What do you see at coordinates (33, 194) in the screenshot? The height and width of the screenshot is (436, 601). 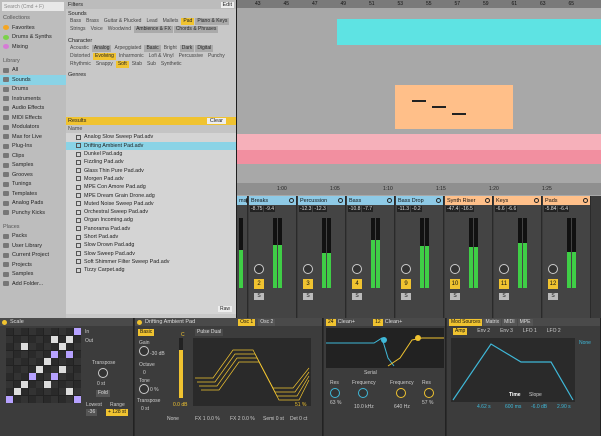 I see `library-item: Templates` at bounding box center [33, 194].